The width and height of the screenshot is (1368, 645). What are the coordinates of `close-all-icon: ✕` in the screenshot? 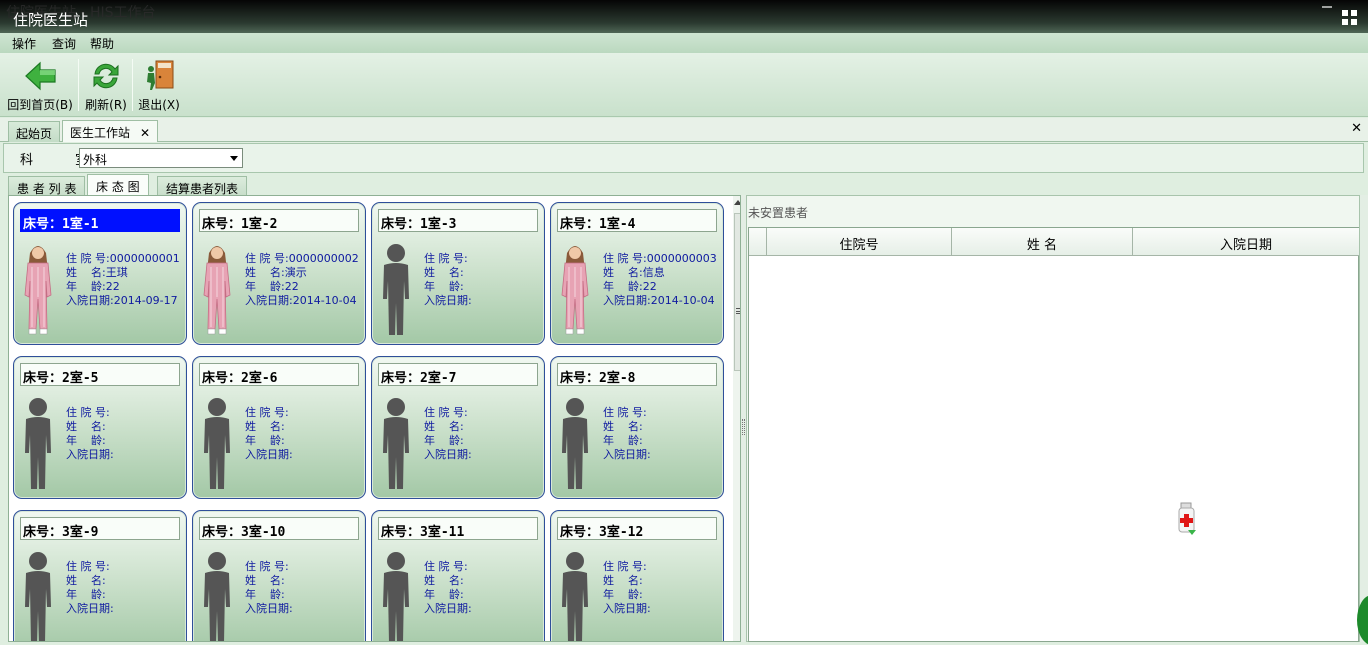 It's located at (1356, 128).